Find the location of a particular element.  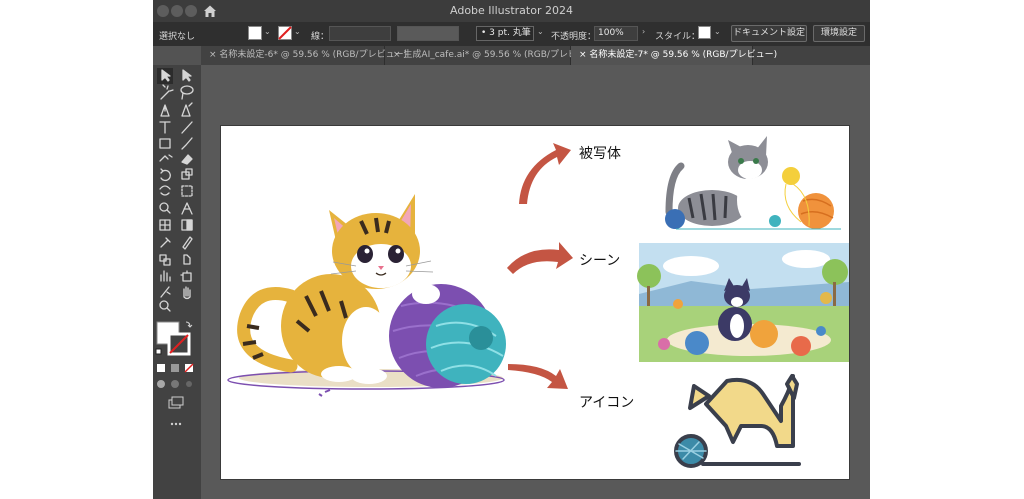

curvature-tool-icon is located at coordinates (187, 109).